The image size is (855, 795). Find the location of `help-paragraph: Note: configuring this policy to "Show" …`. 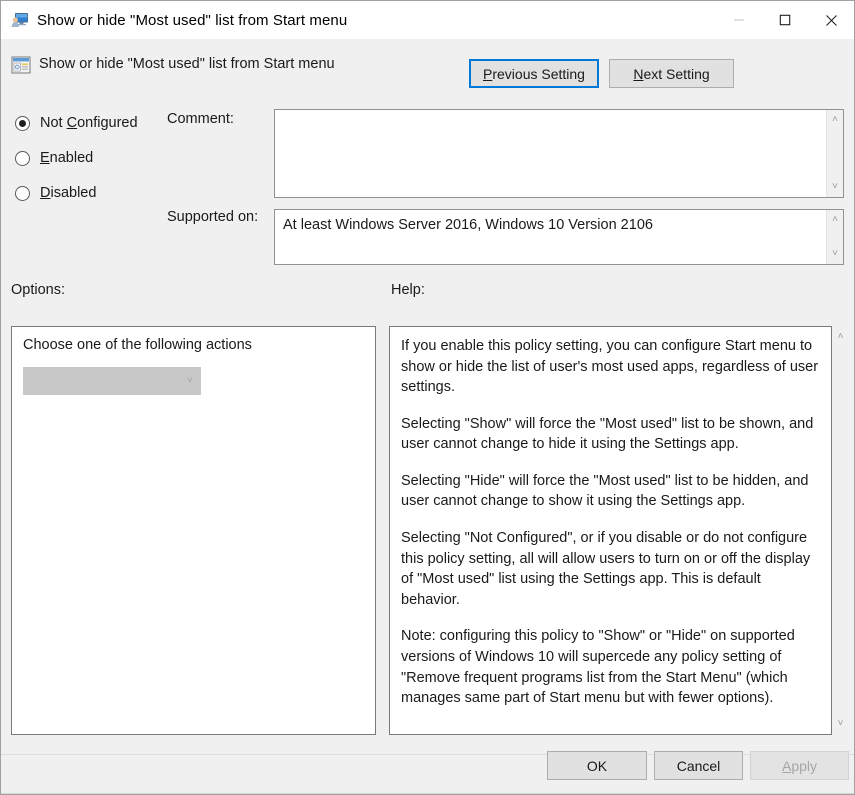

help-paragraph: Note: configuring this policy to "Show" … is located at coordinates (598, 667).